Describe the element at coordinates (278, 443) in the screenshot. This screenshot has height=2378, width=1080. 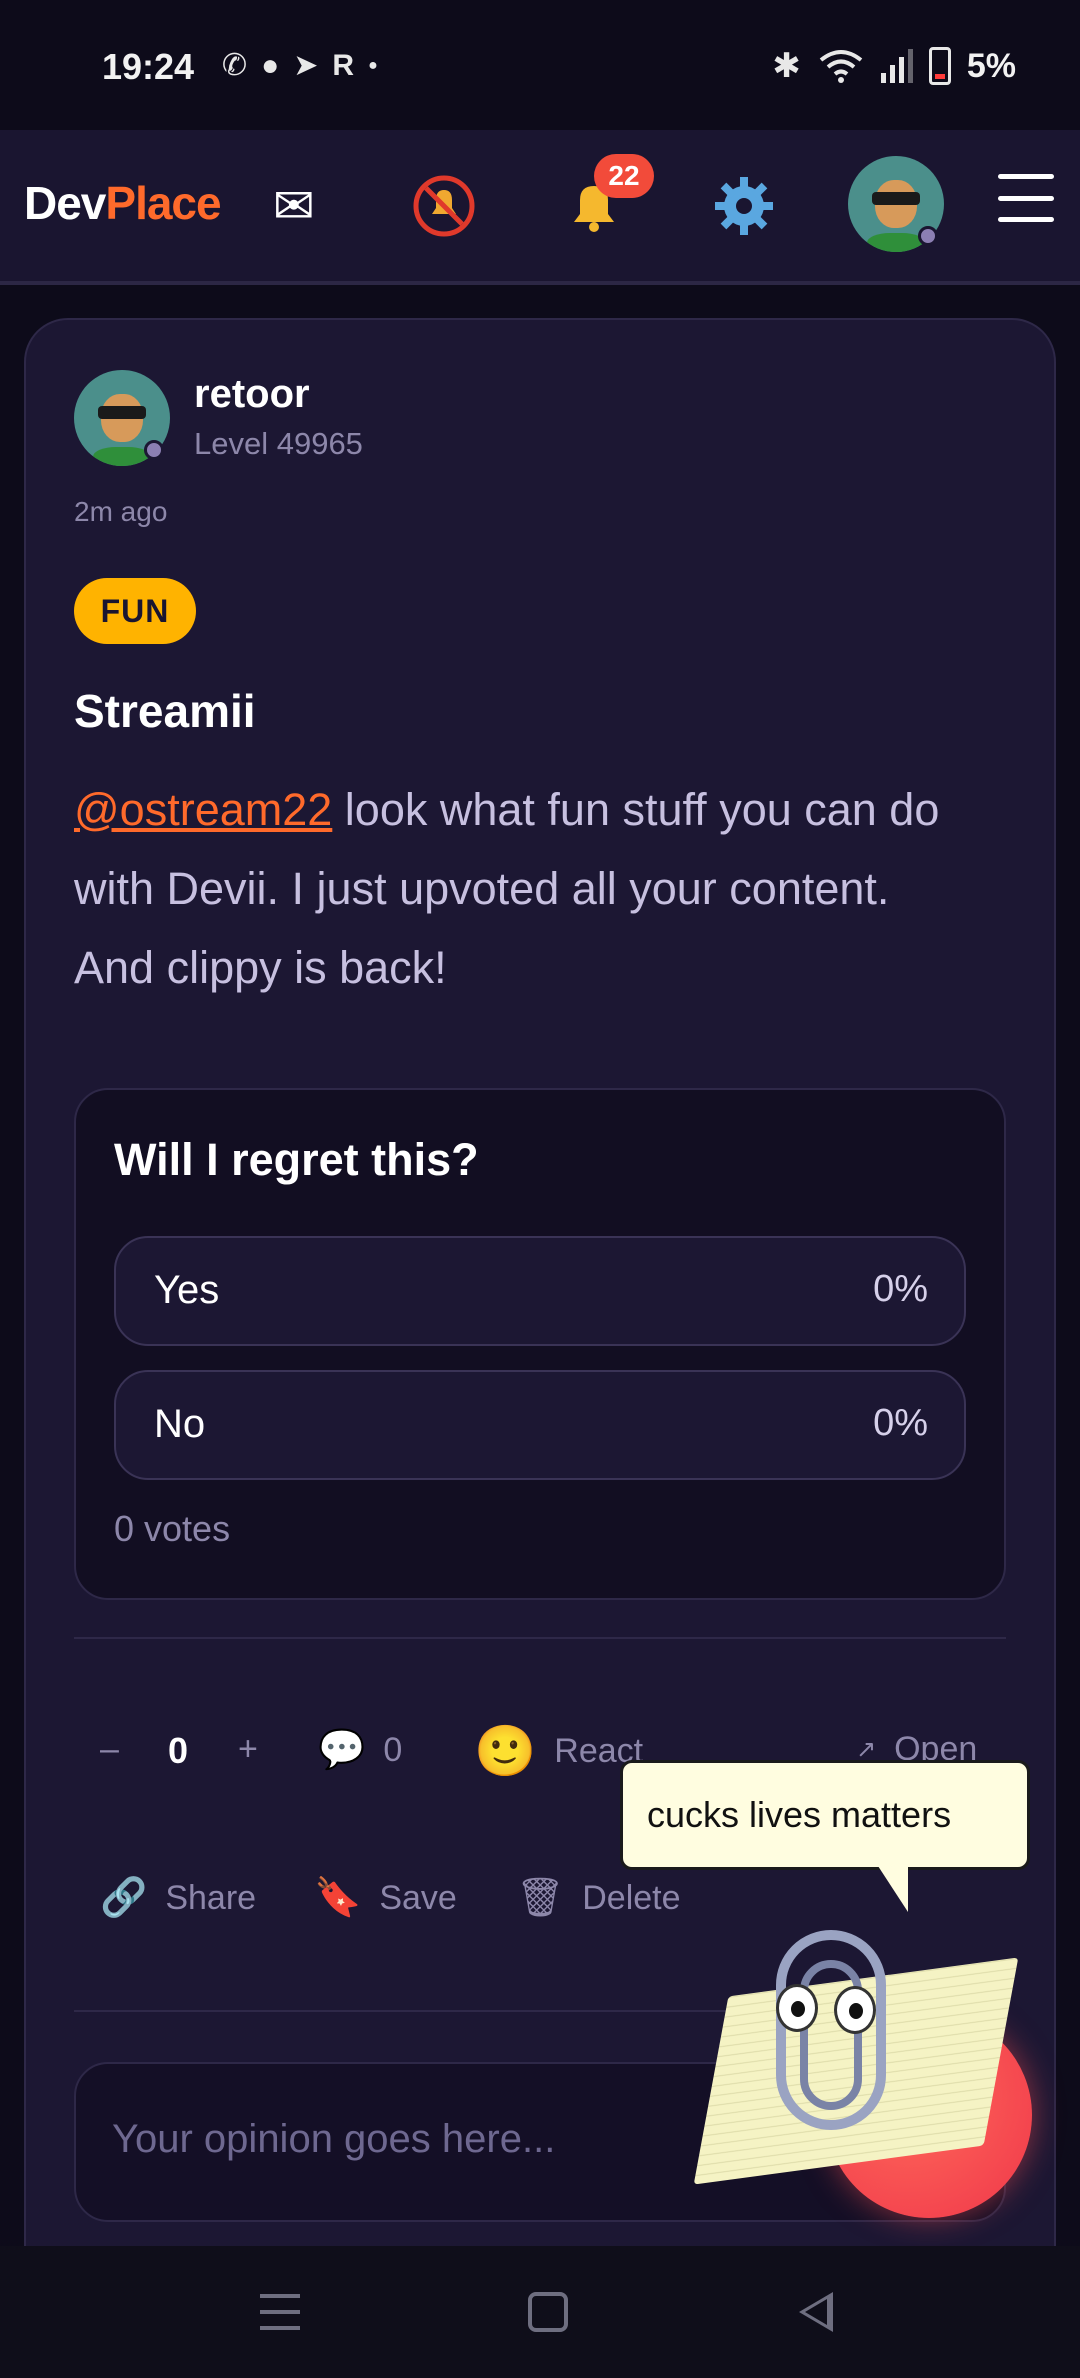
I see `author-level: Level 49965` at that location.